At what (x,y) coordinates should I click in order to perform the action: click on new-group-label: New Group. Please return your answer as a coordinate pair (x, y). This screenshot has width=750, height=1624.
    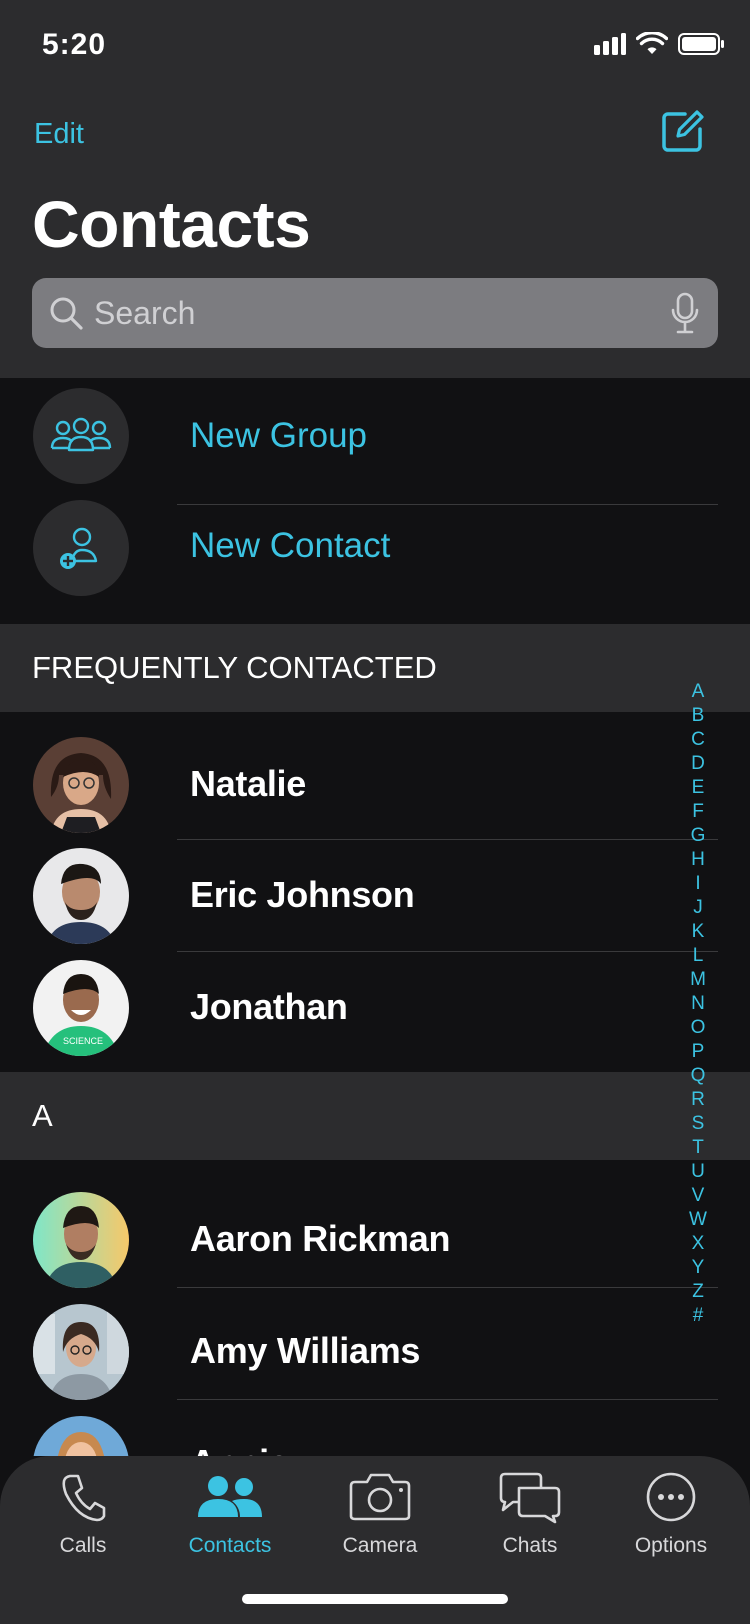
    Looking at the image, I should click on (279, 435).